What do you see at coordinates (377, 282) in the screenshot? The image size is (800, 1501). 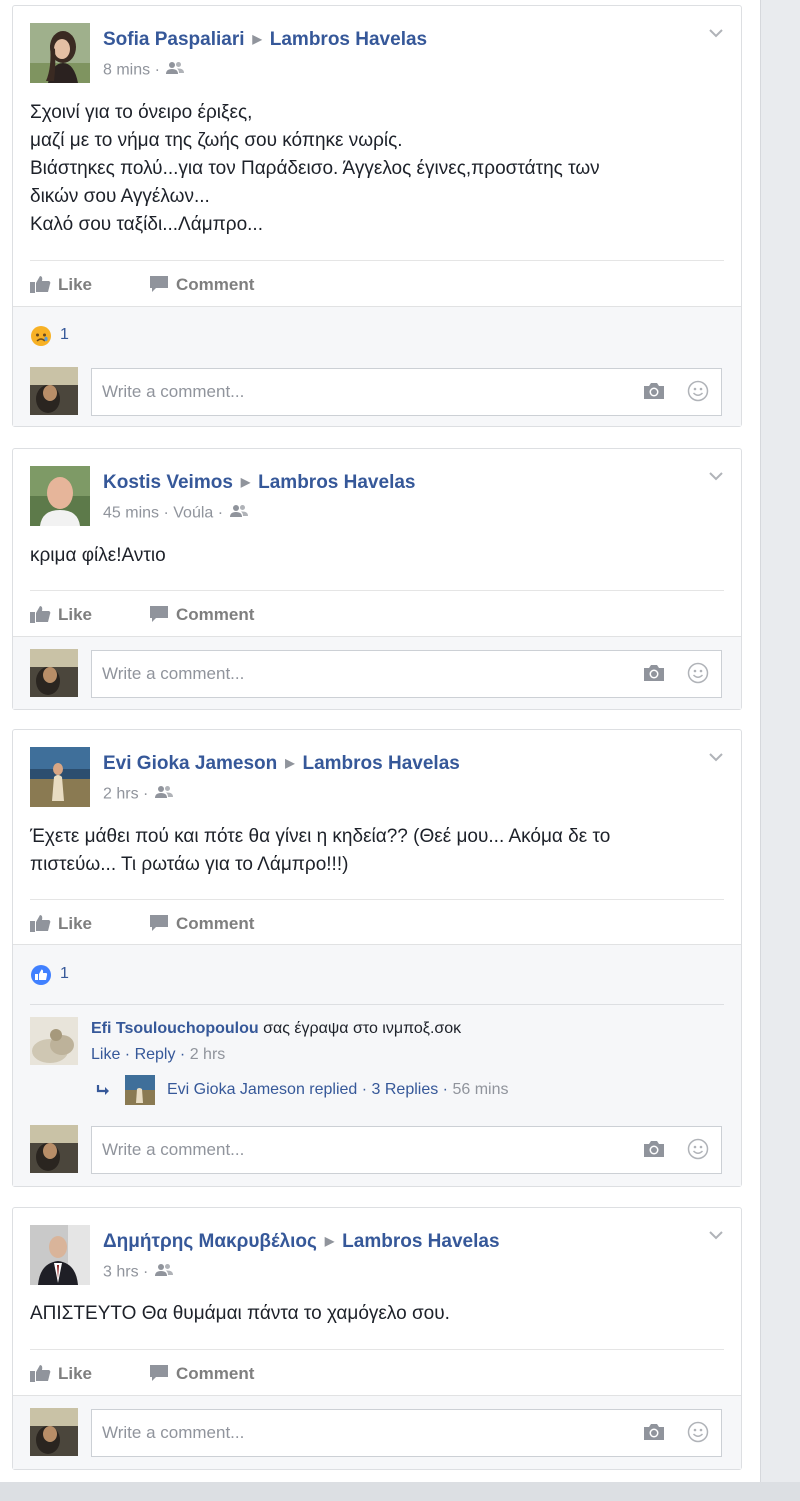 I see `post-actions: Like Comment` at bounding box center [377, 282].